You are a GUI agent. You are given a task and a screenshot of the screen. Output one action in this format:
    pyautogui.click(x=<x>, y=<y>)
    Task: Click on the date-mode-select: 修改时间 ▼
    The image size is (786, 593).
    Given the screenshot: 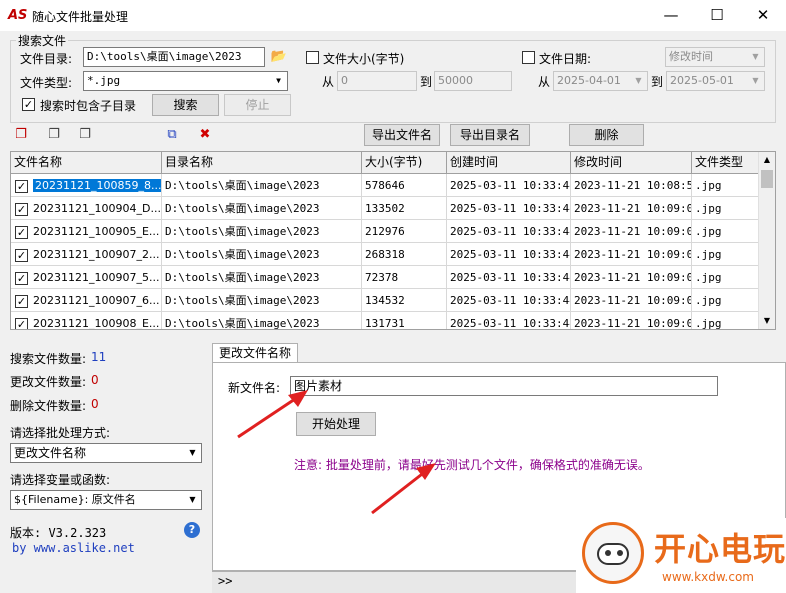 What is the action you would take?
    pyautogui.click(x=715, y=57)
    